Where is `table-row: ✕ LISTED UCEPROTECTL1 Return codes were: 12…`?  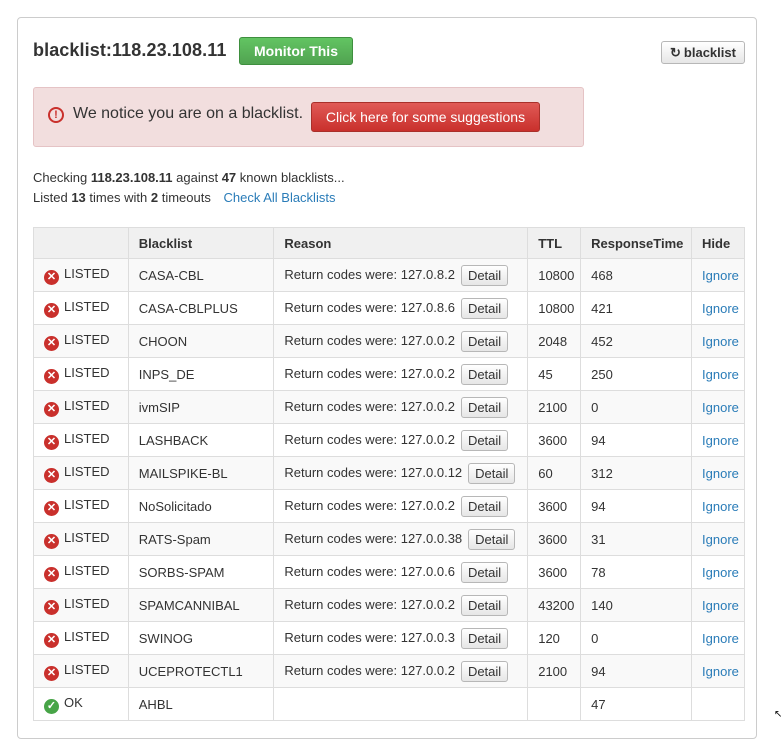
table-row: ✕ LISTED UCEPROTECTL1 Return codes were: 12… is located at coordinates (389, 671).